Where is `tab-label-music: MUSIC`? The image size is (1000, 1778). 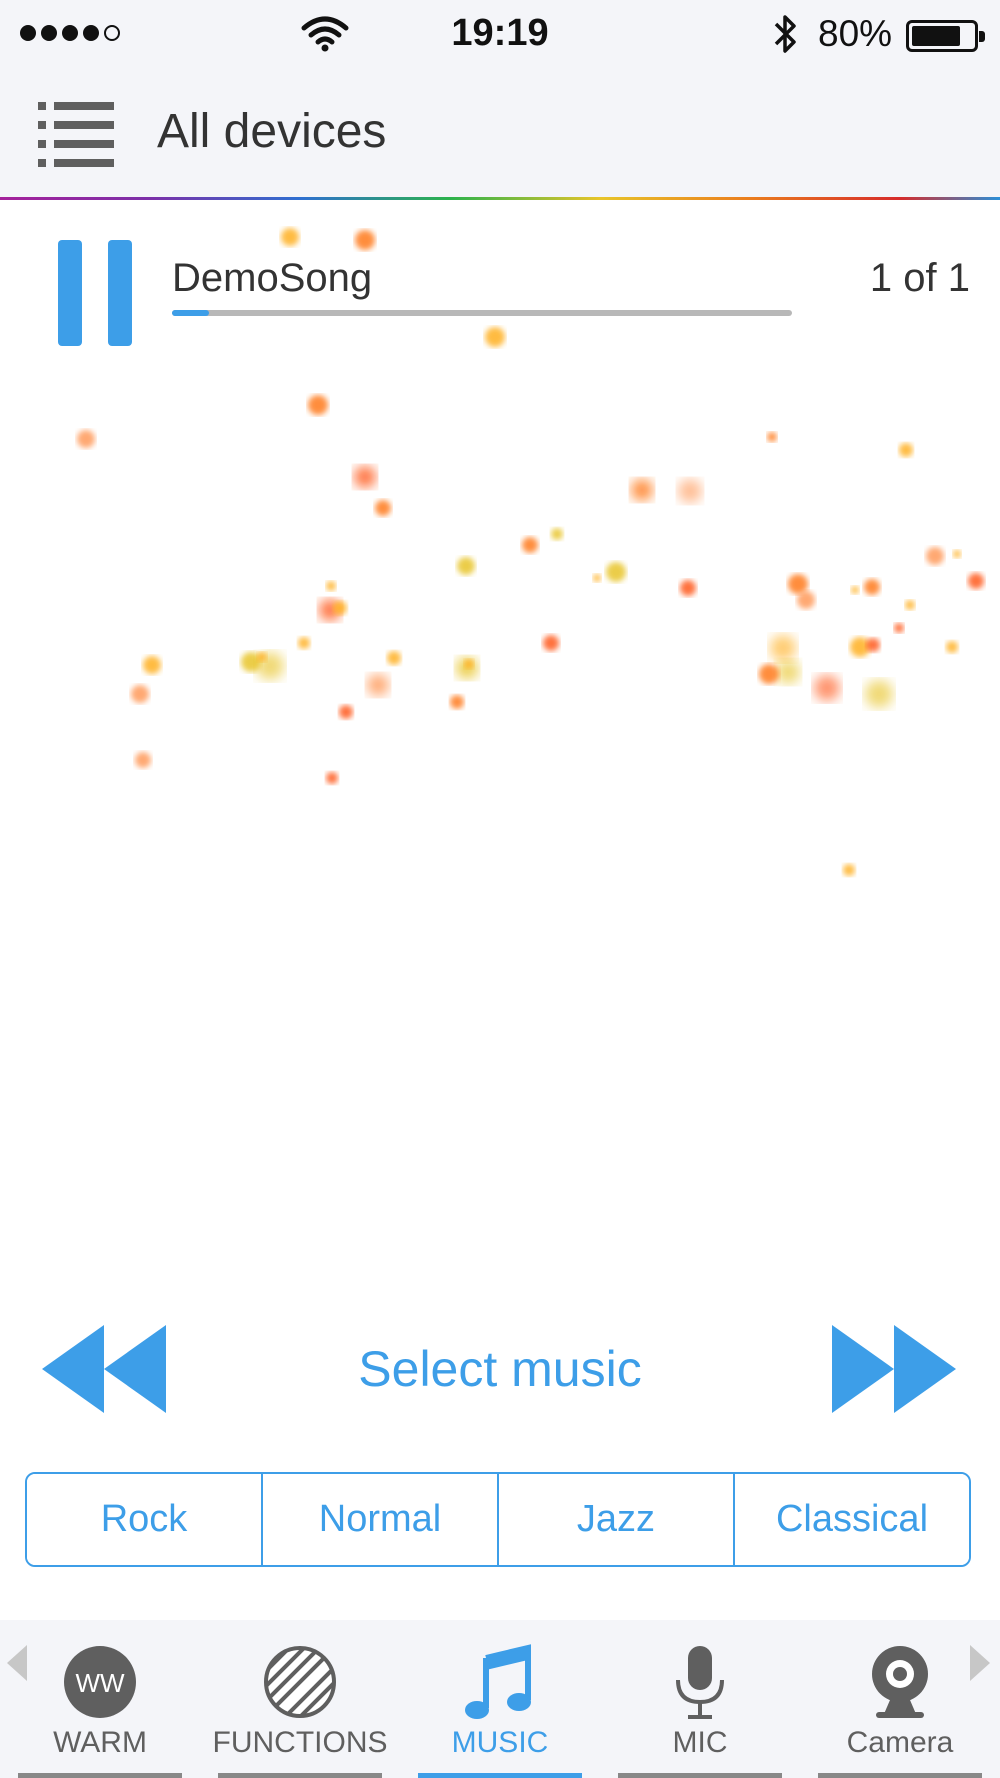 tab-label-music: MUSIC is located at coordinates (500, 1742).